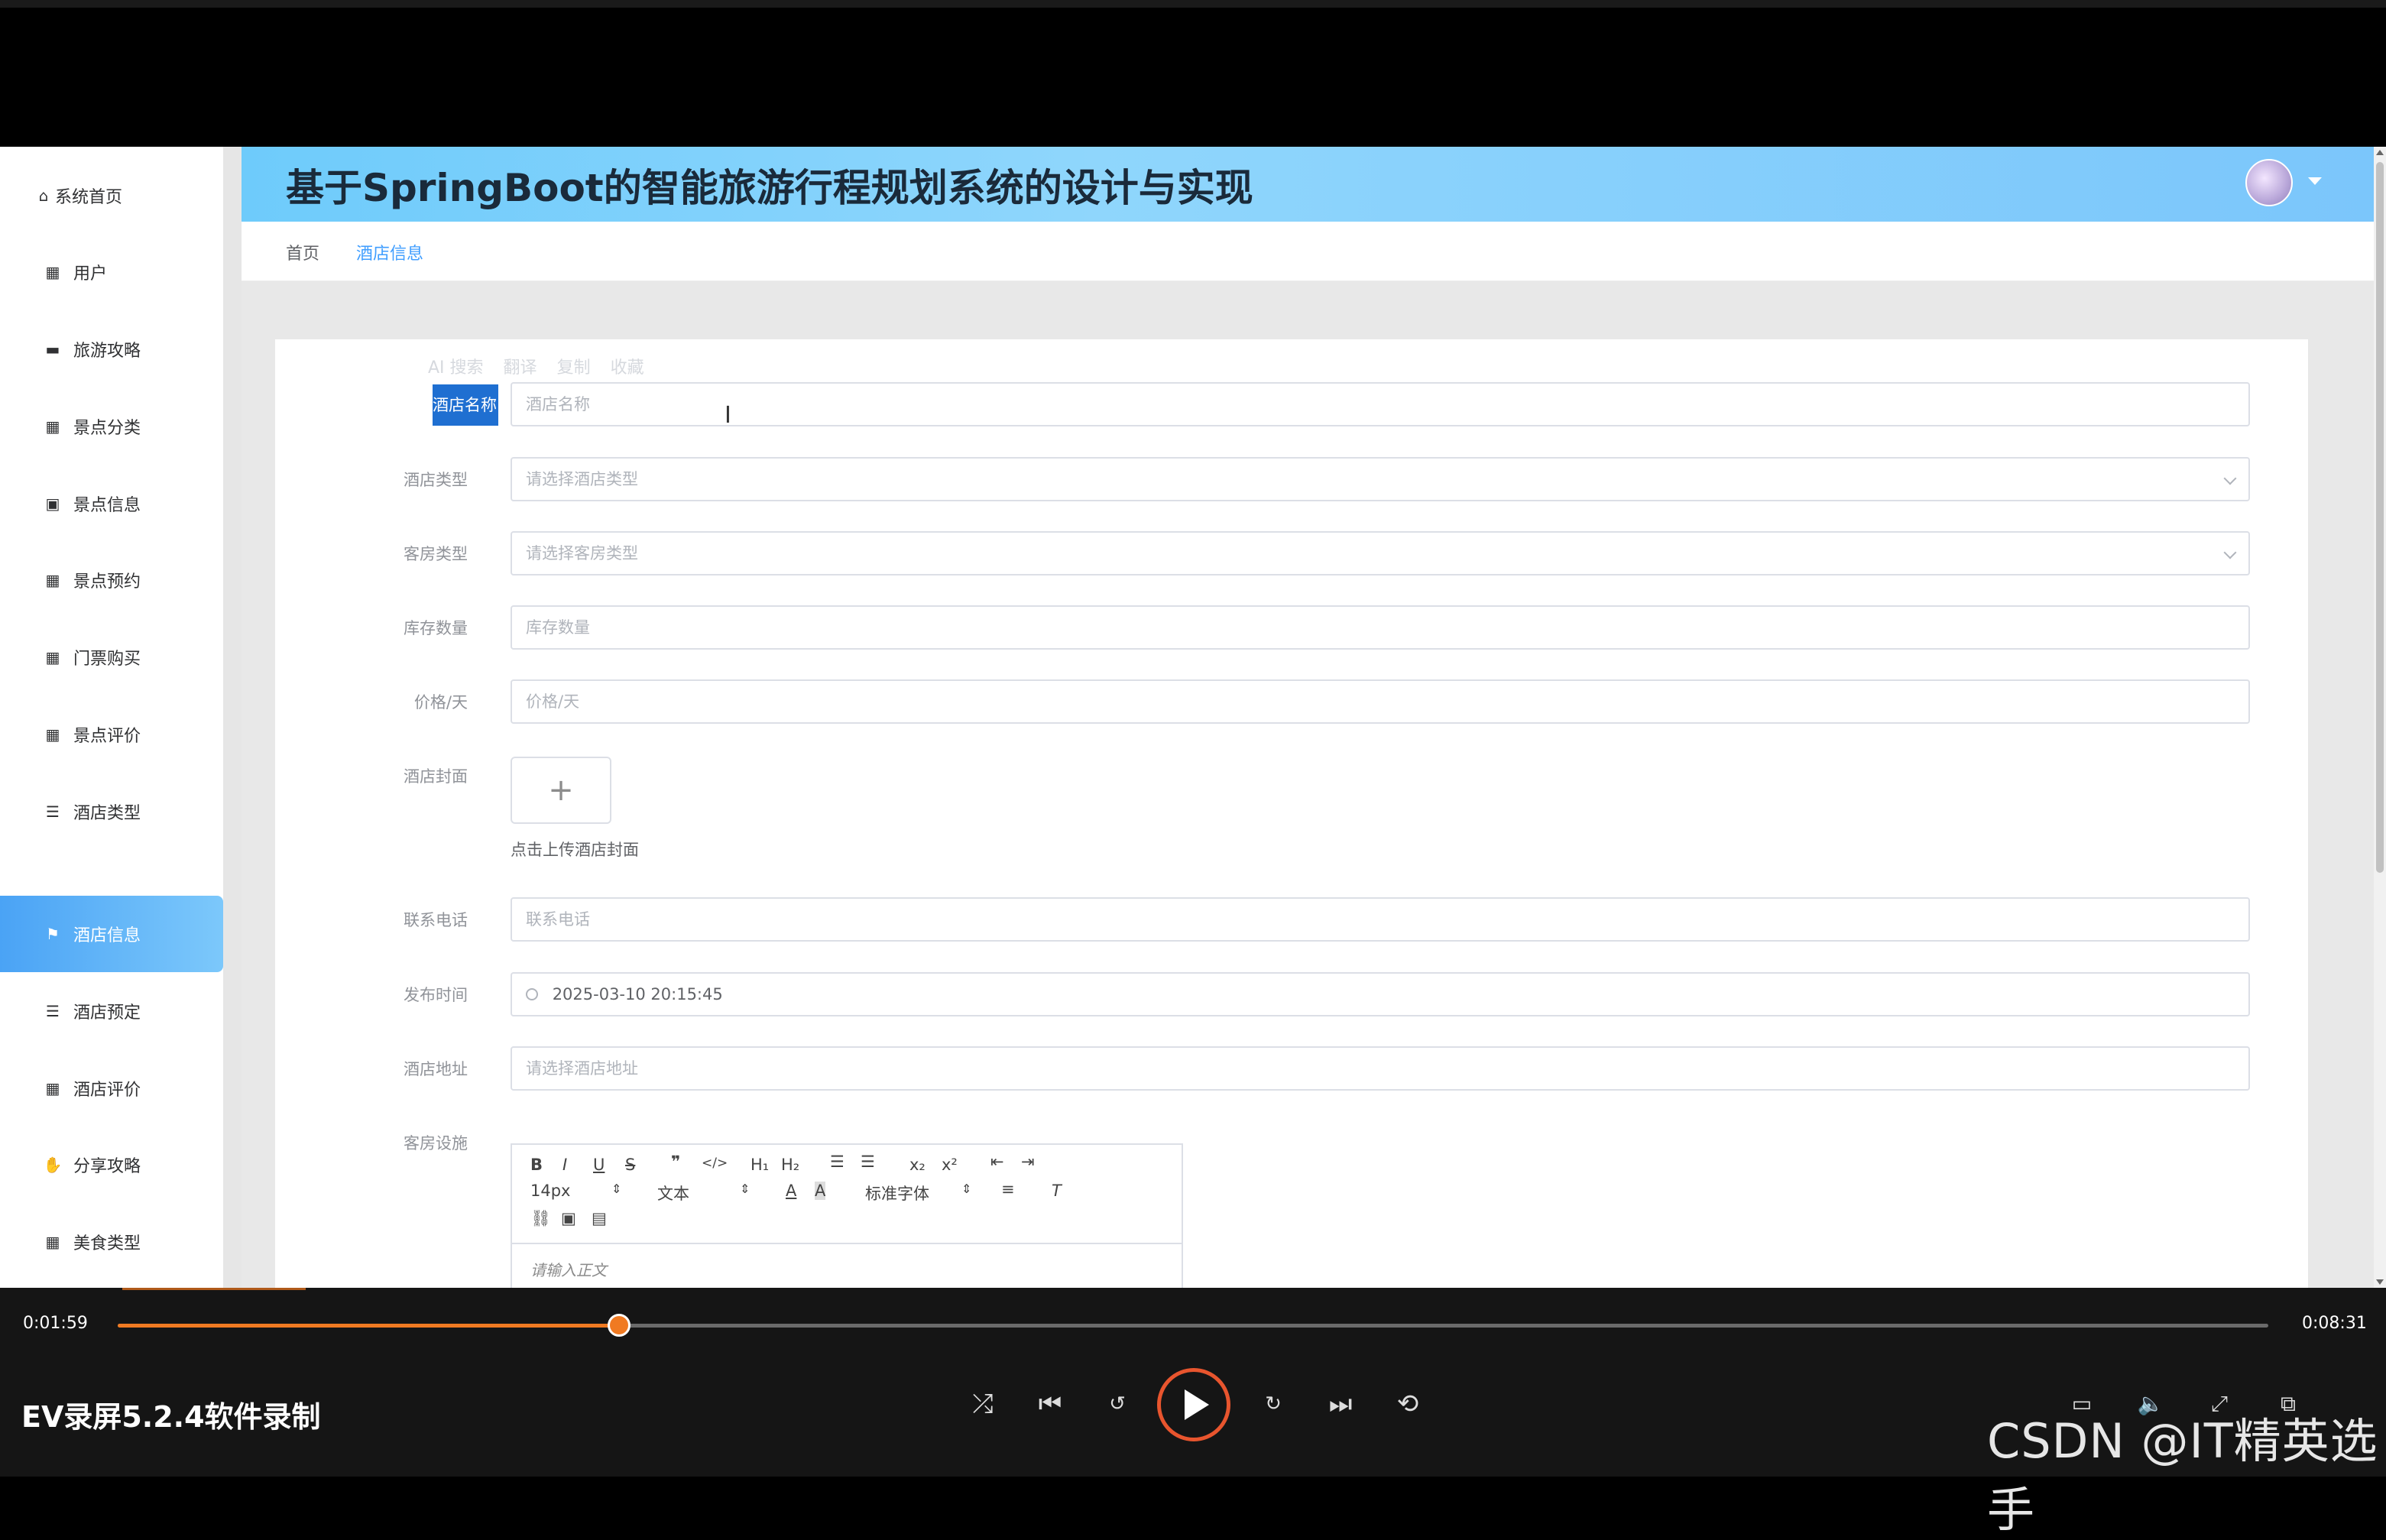 The height and width of the screenshot is (1540, 2386). I want to click on ordered-list-icon: ☰, so click(837, 1162).